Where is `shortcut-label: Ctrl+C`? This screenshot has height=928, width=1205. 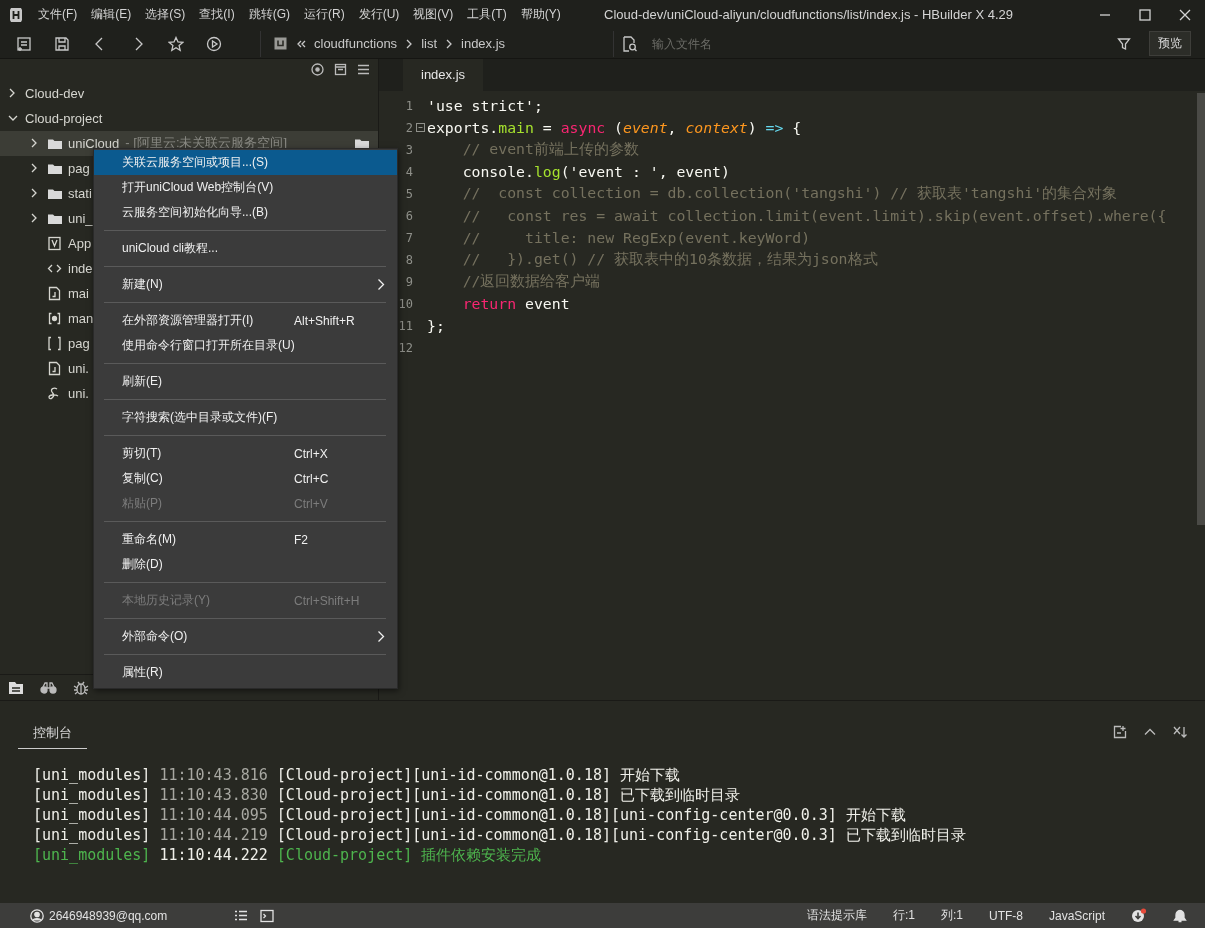
shortcut-label: Ctrl+C is located at coordinates (311, 478).